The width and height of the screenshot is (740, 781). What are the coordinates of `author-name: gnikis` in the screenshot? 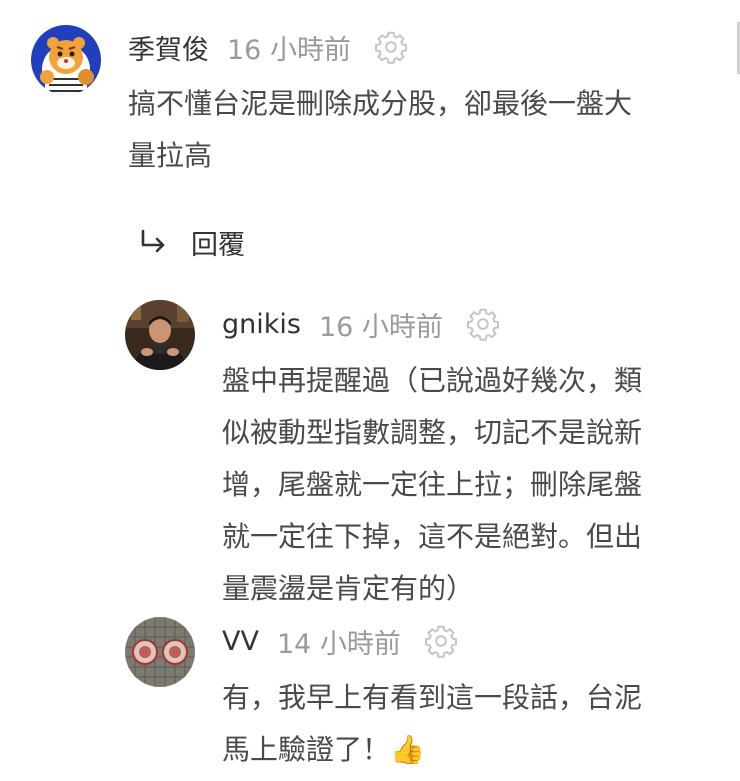 It's located at (261, 324).